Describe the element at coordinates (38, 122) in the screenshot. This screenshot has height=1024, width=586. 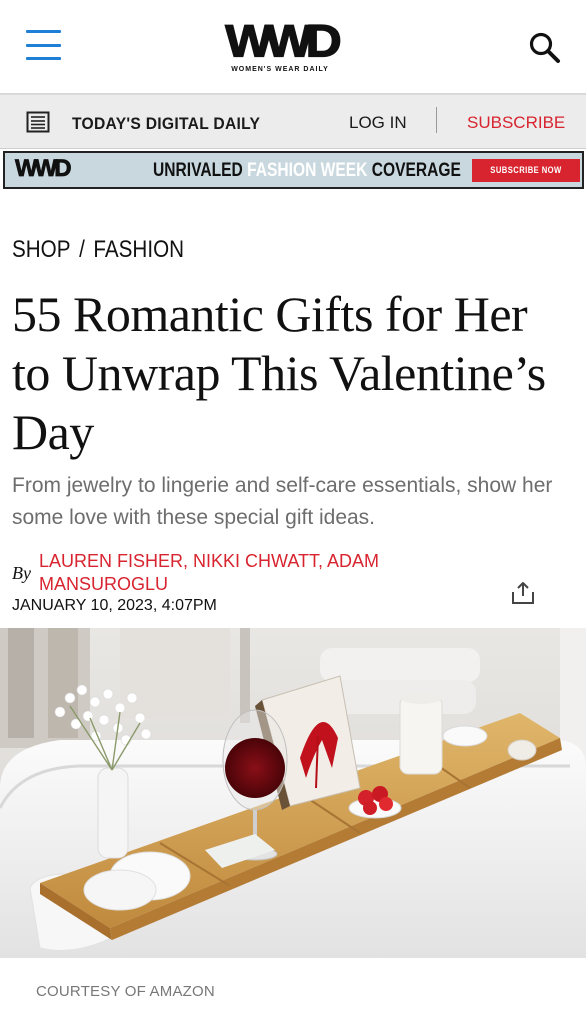
I see `newspaper-icon` at that location.